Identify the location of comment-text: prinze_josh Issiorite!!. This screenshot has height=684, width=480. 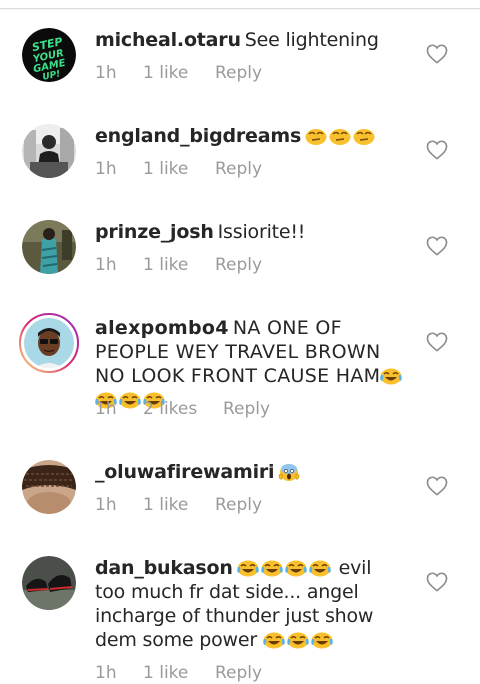
(250, 232).